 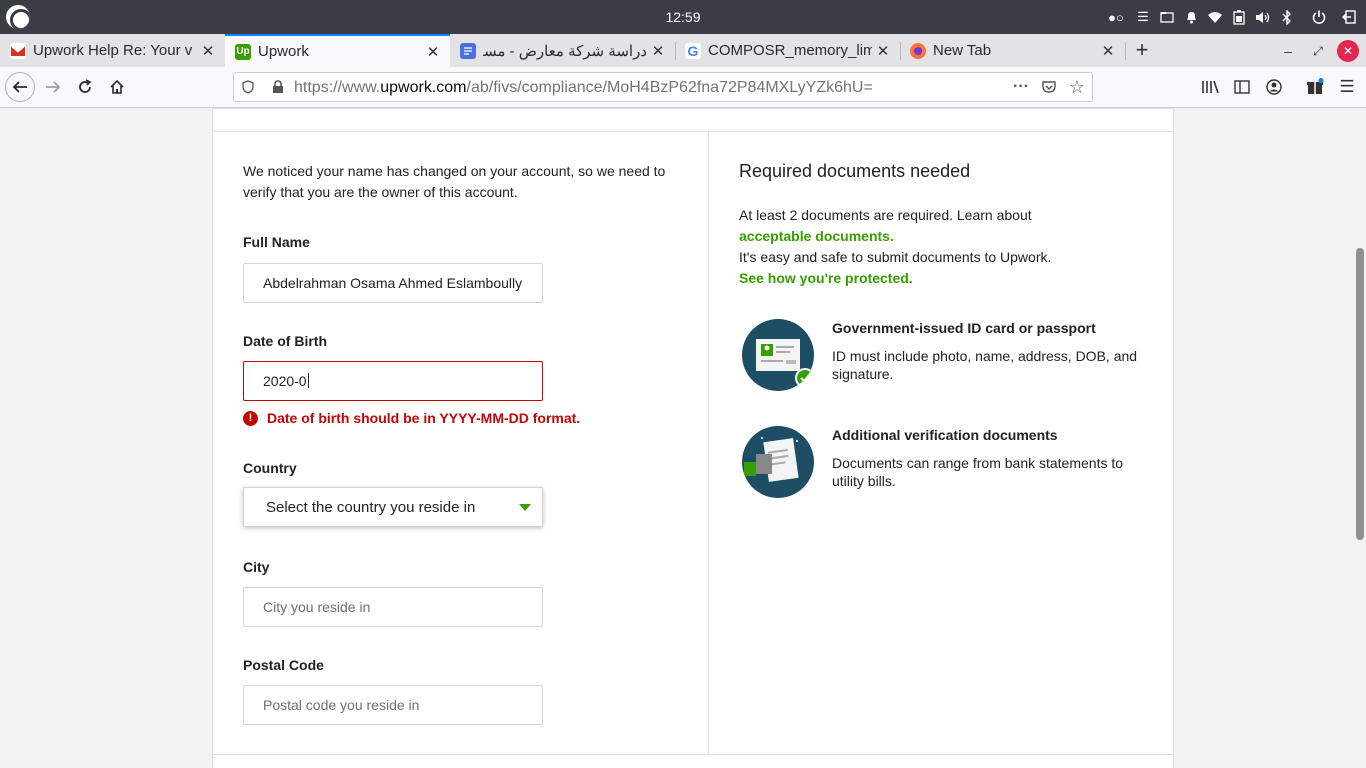 I want to click on tab-upwork-help: Upwork Help Re: Your v ✕, so click(x=112, y=50).